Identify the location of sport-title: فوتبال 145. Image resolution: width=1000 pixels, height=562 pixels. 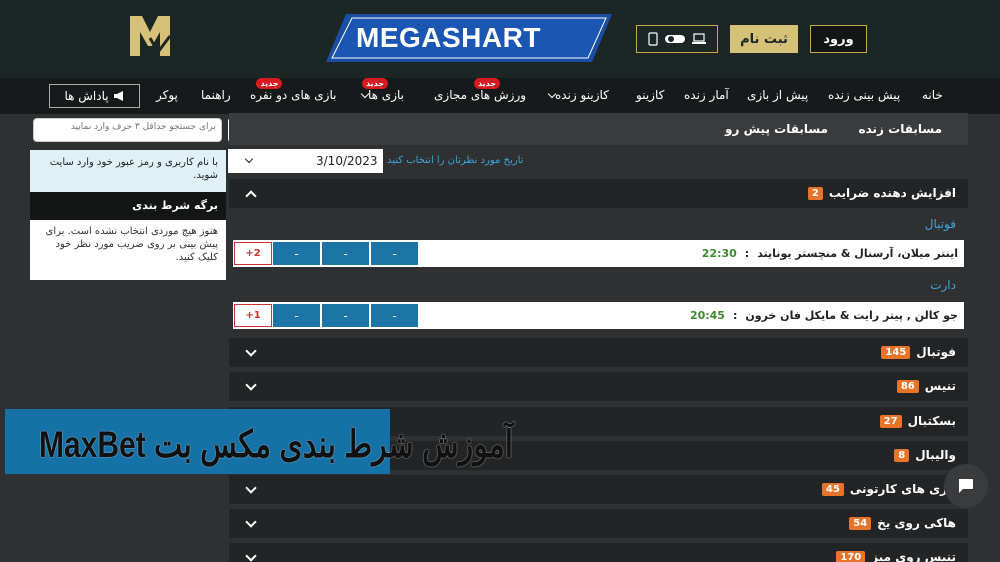
(918, 352).